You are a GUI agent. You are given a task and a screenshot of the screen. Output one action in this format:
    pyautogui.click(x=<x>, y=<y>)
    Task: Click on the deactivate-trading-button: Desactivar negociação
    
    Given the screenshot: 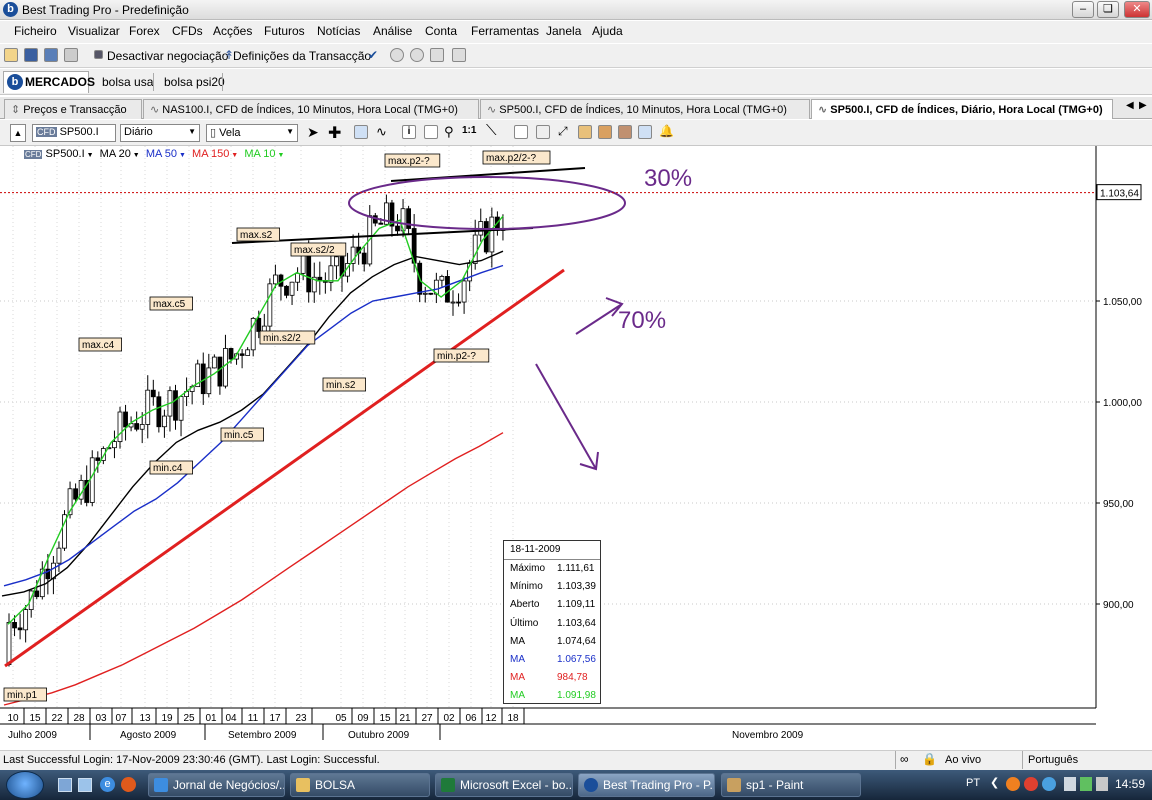 What is the action you would take?
    pyautogui.click(x=167, y=56)
    